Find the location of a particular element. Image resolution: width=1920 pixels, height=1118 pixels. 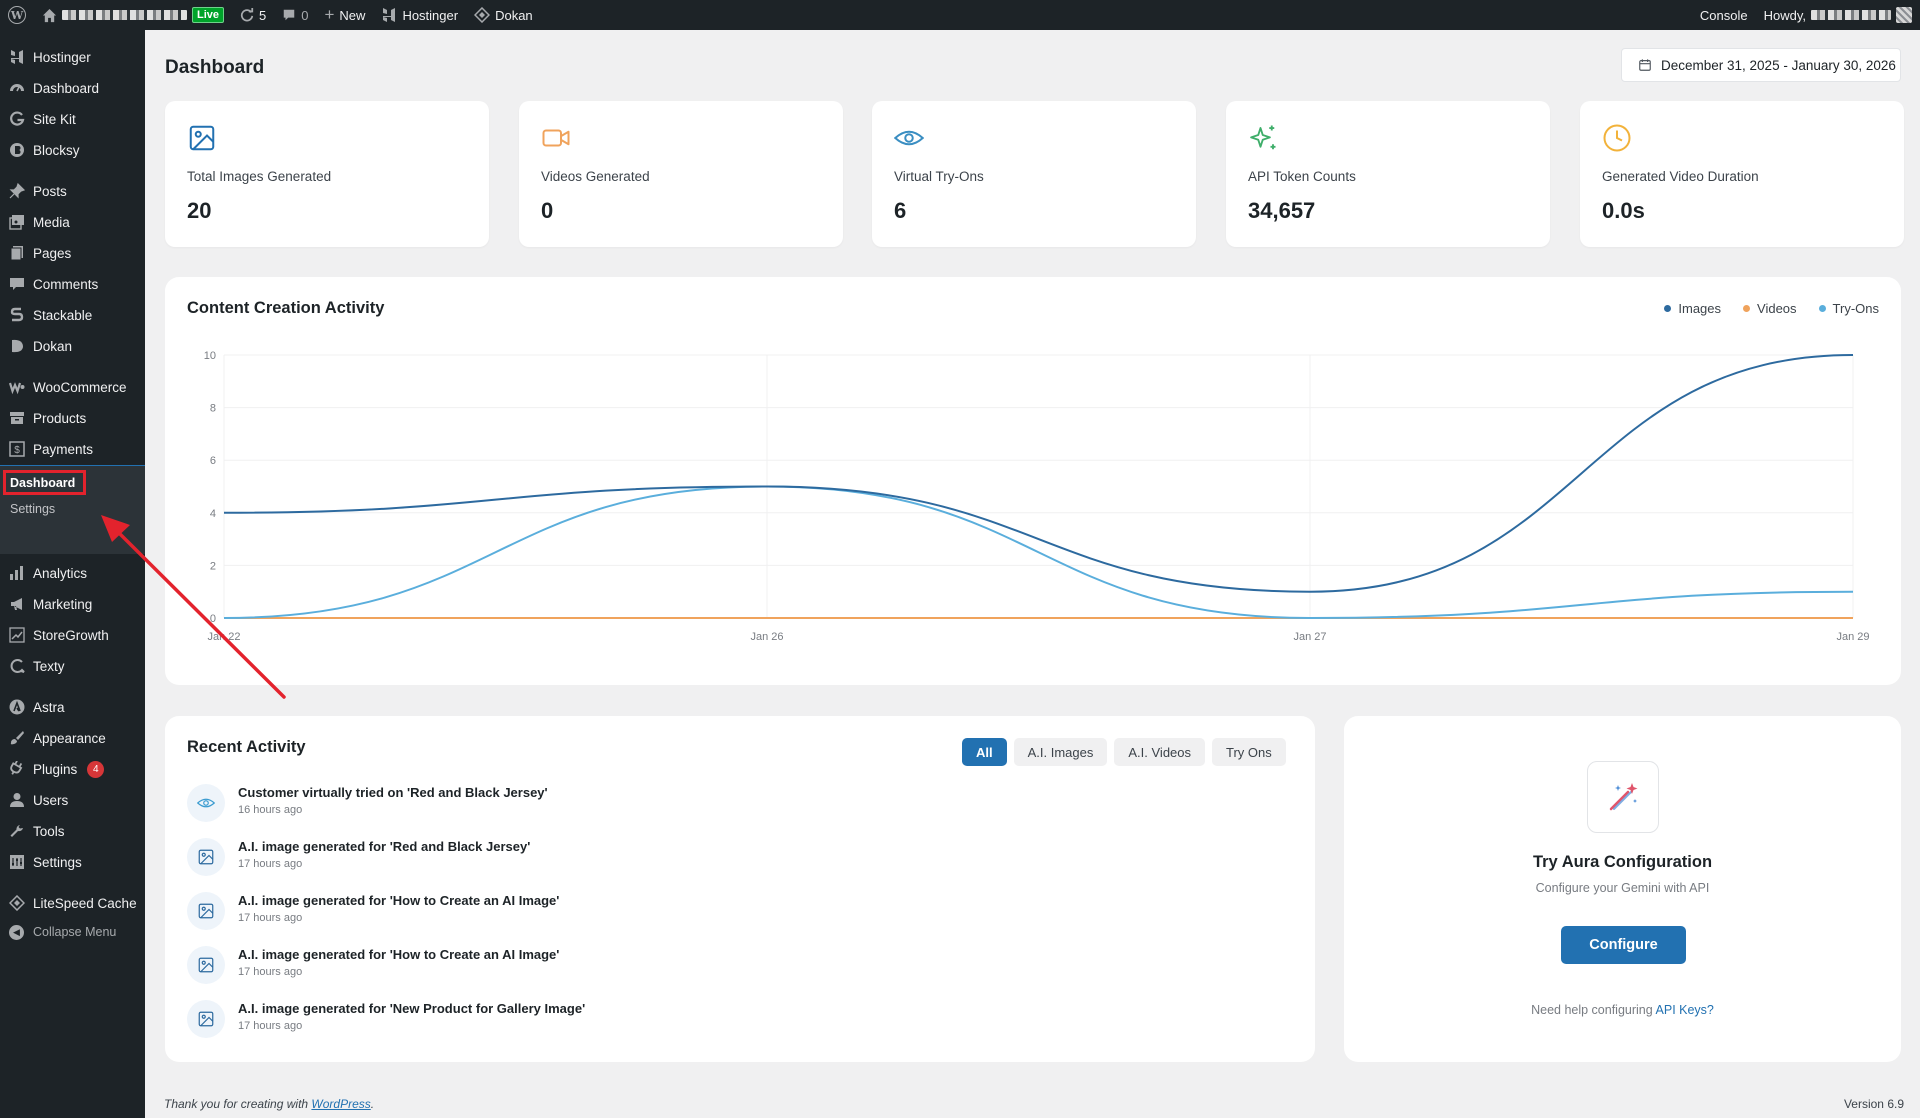

comment-bubble-icon is located at coordinates (289, 15).